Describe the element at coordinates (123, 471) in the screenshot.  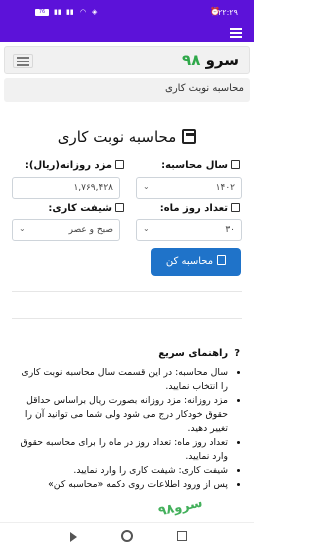
I see `list-item: شیفت کاری: شیفت کاری را وارد نمایید.` at that location.